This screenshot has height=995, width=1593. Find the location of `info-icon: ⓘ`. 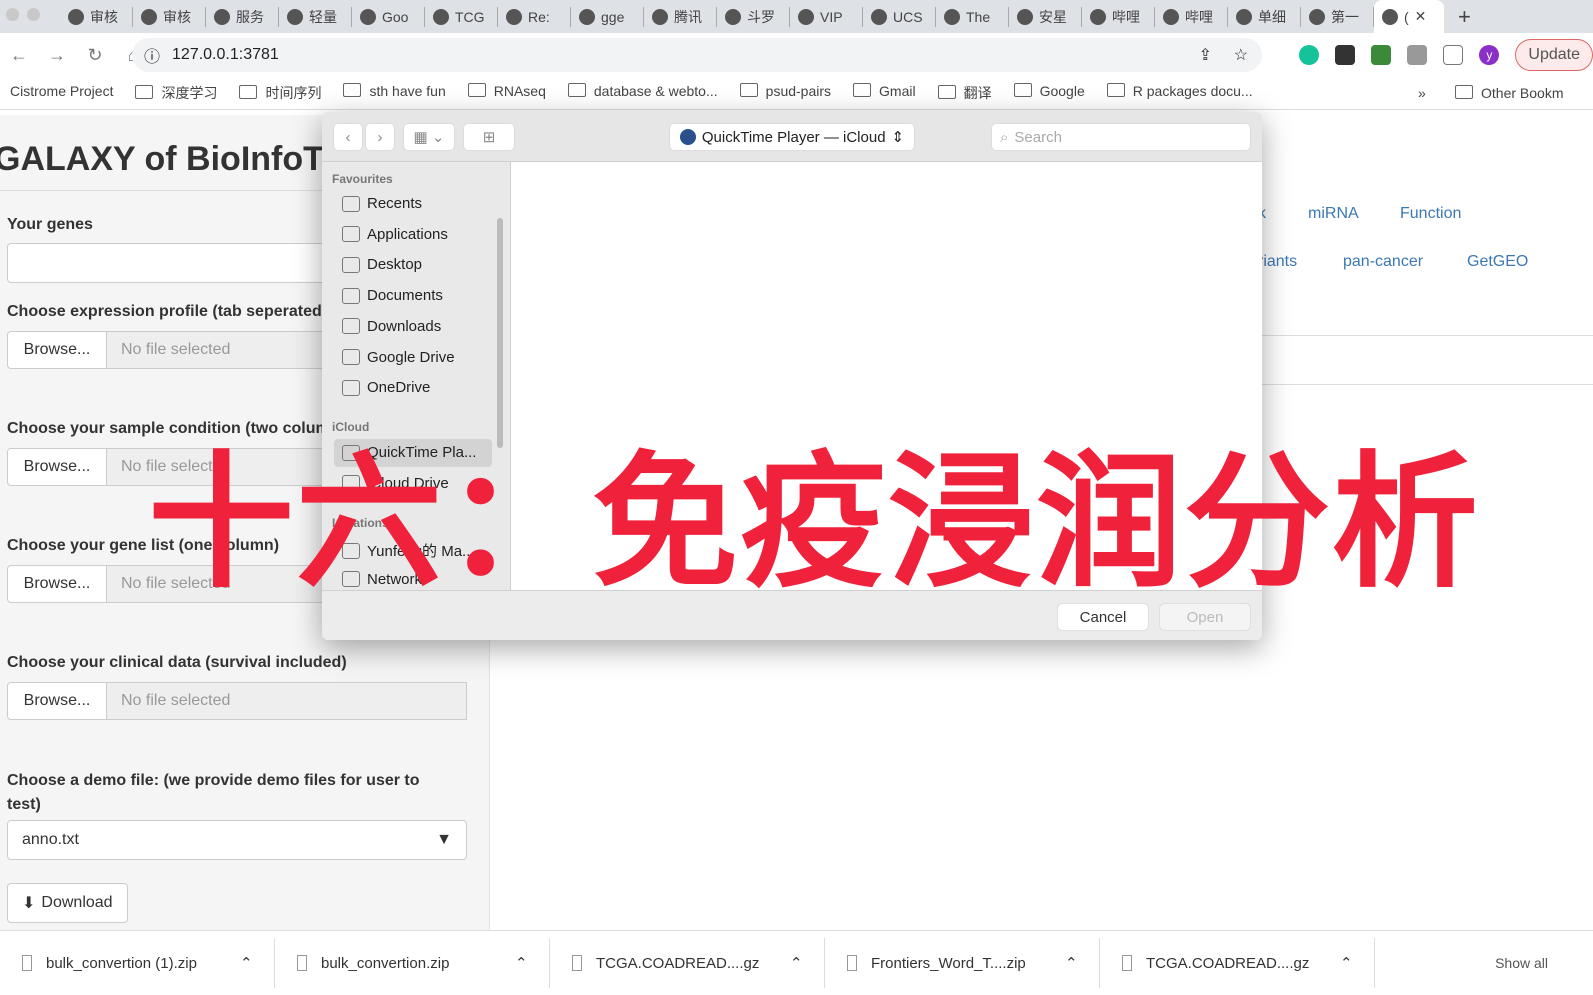

info-icon: ⓘ is located at coordinates (152, 55).